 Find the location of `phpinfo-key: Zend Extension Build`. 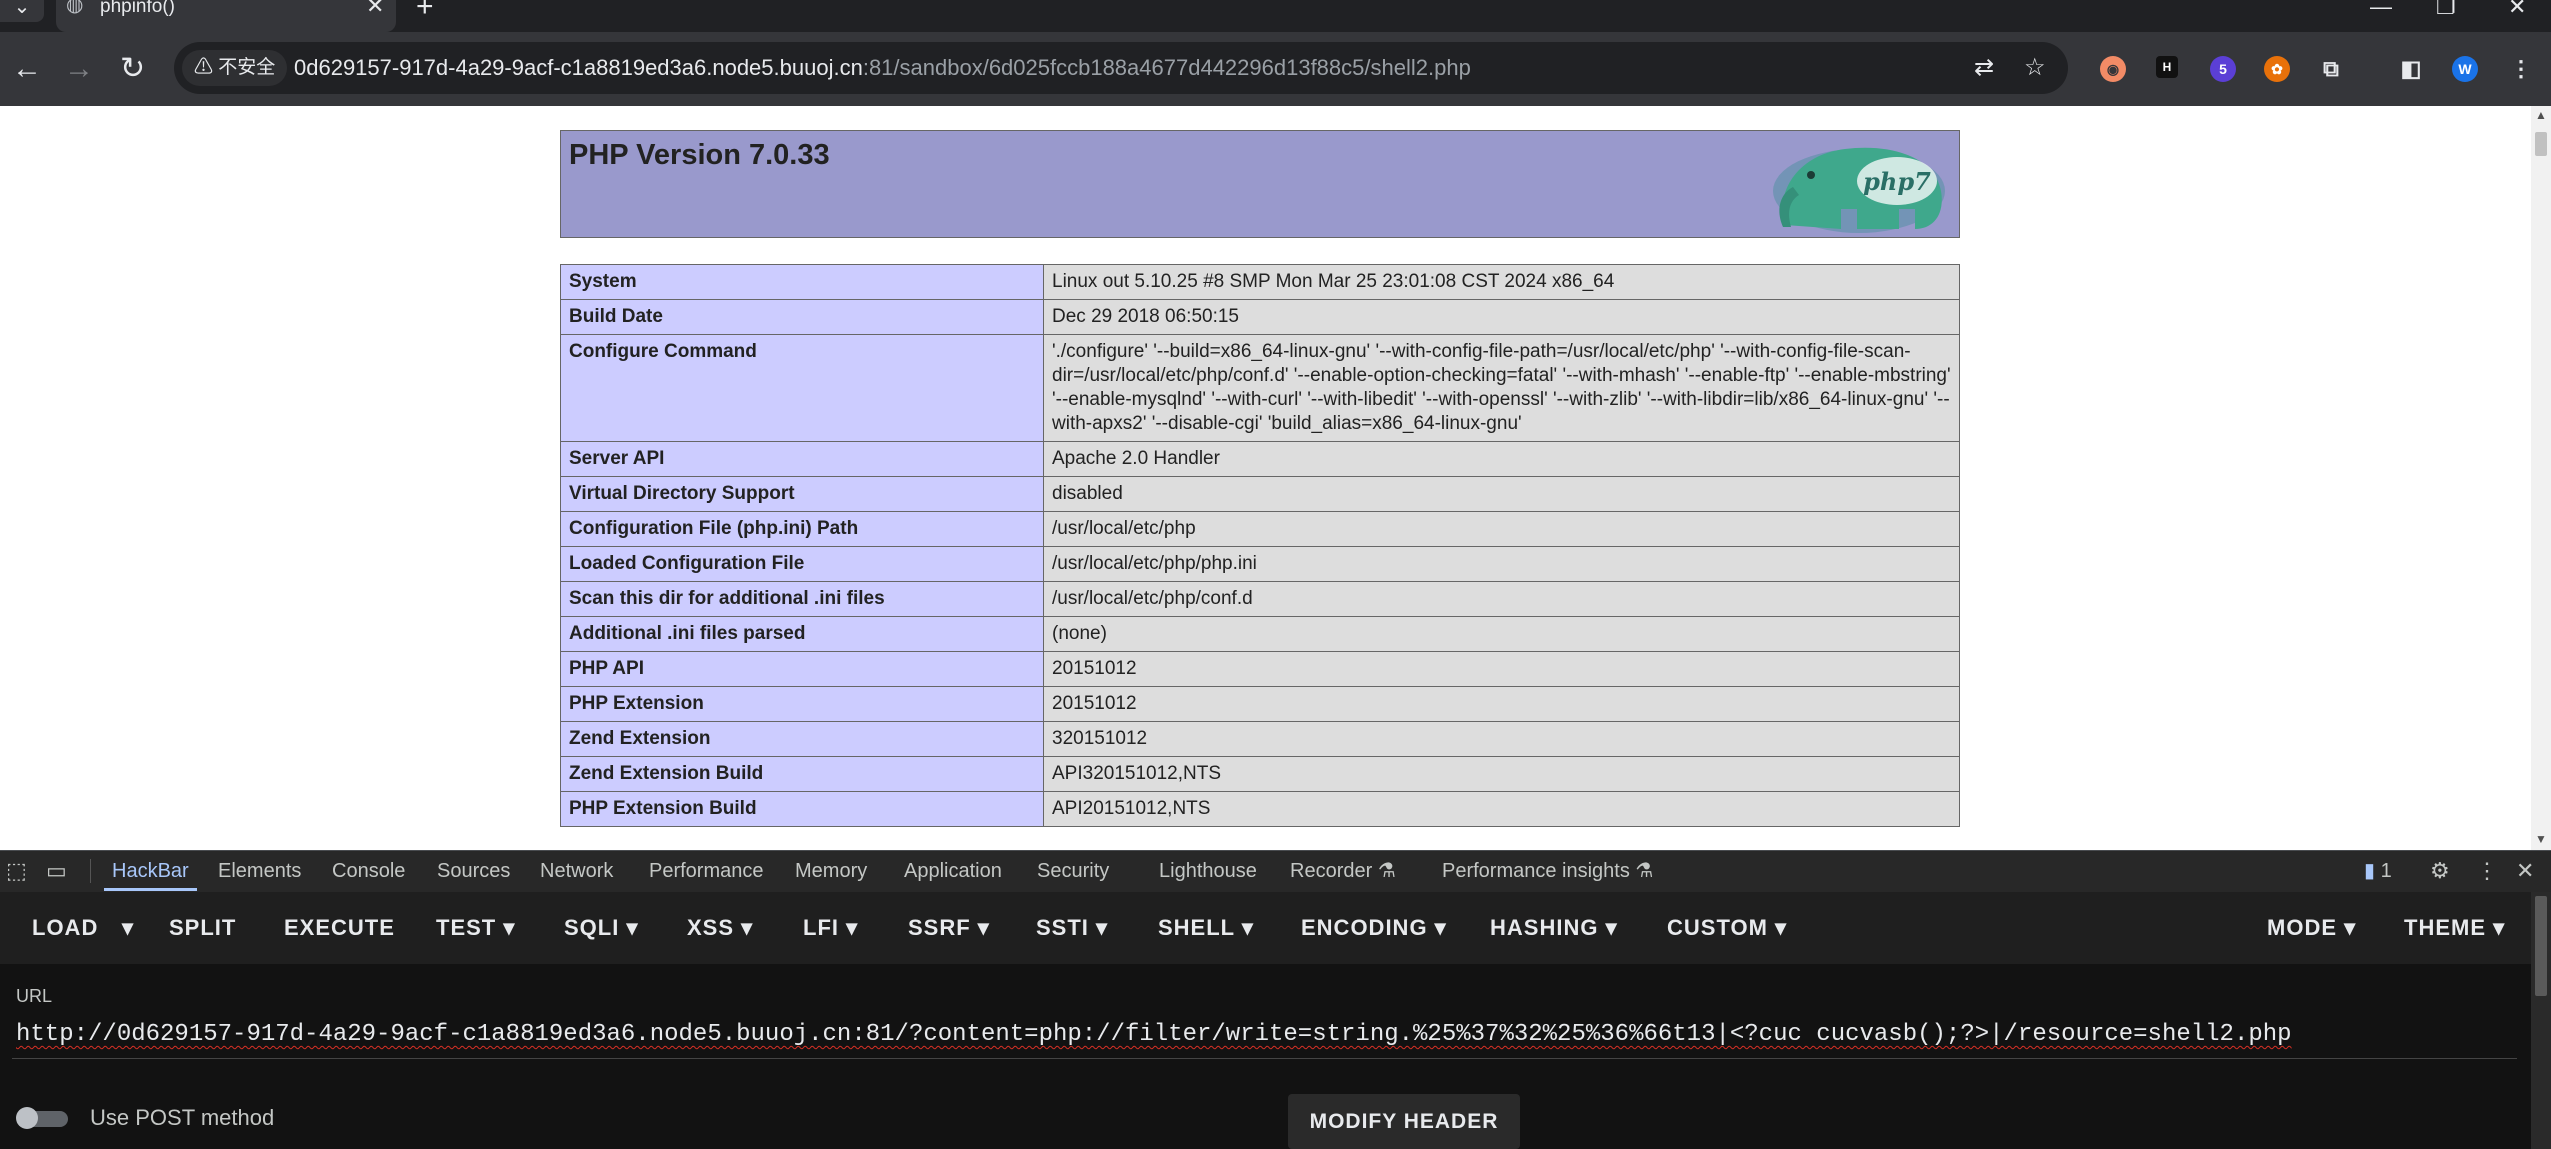

phpinfo-key: Zend Extension Build is located at coordinates (802, 774).